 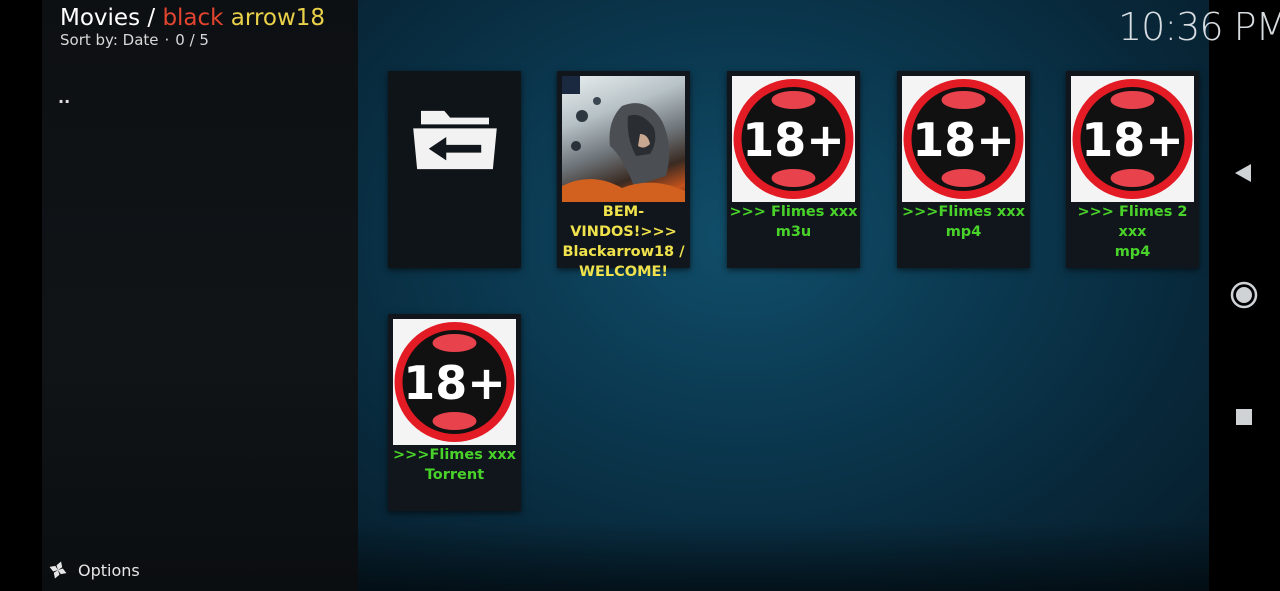 What do you see at coordinates (963, 222) in the screenshot?
I see `tile-flimes-mp4-label: >>>Flimes xxx mp4` at bounding box center [963, 222].